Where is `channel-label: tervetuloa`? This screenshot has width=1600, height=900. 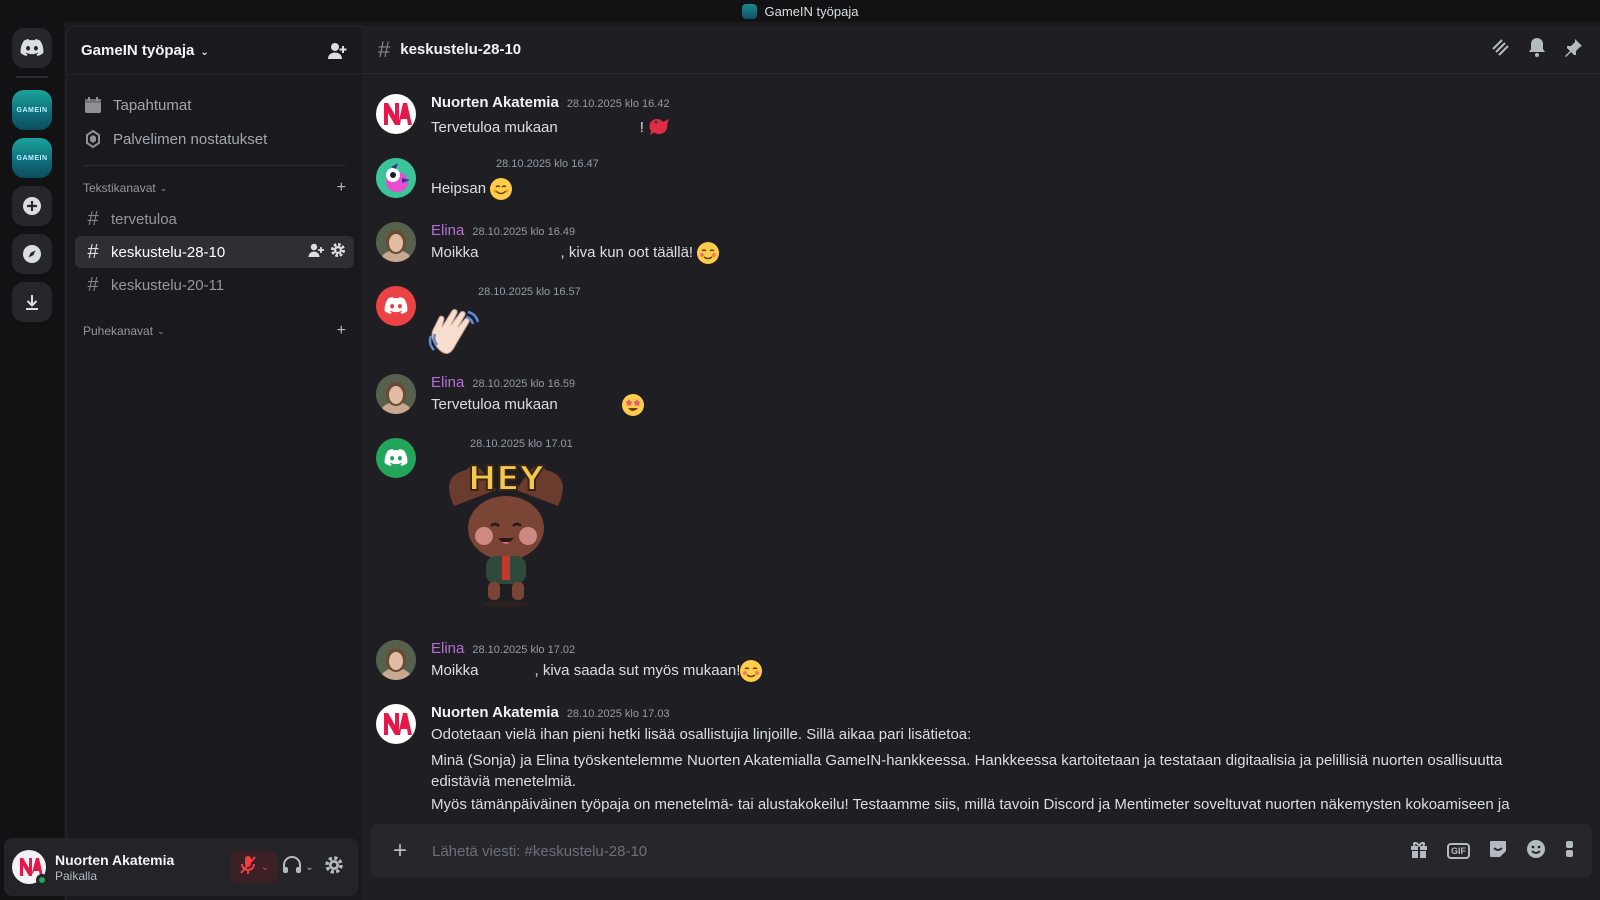
channel-label: tervetuloa is located at coordinates (144, 219).